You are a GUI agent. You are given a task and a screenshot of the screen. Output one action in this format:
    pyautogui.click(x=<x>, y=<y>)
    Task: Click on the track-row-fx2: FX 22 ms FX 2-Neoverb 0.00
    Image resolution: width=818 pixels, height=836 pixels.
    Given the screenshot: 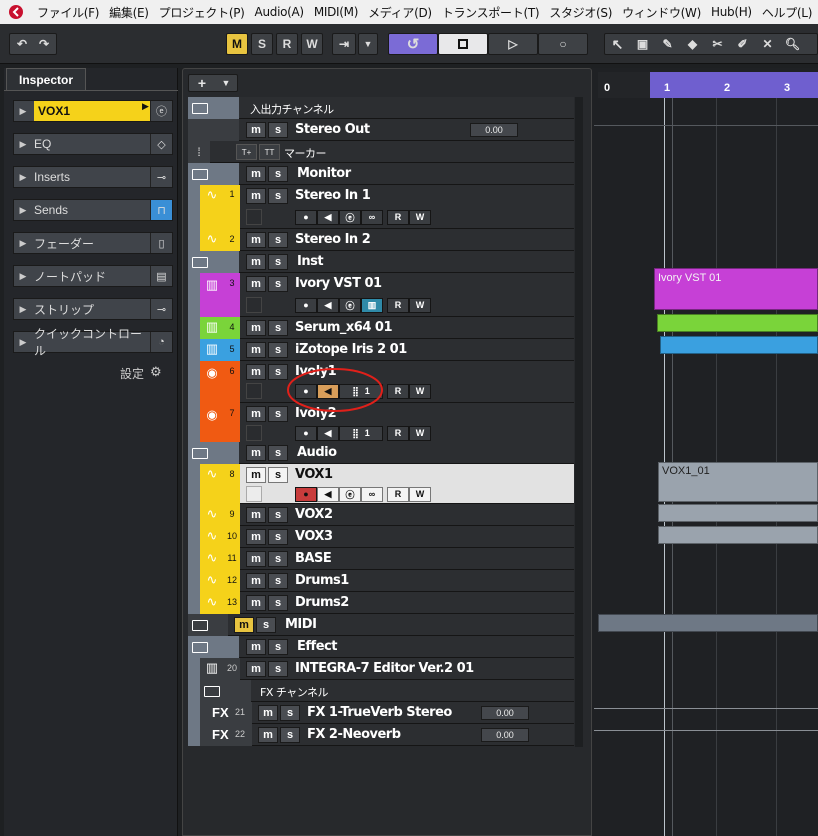 What is the action you would take?
    pyautogui.click(x=381, y=735)
    